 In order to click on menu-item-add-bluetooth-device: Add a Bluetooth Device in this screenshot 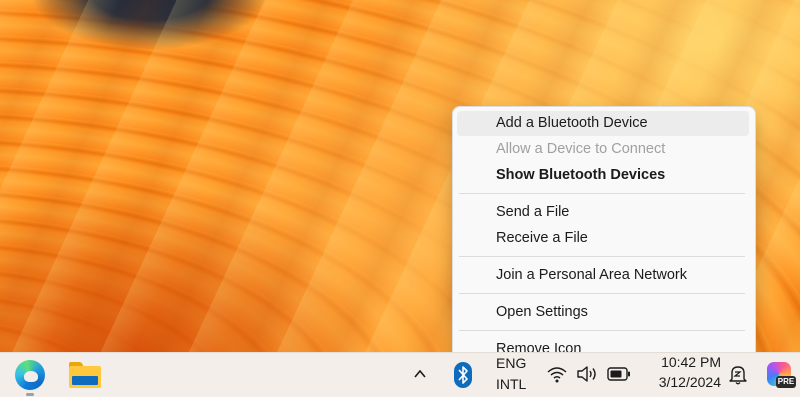, I will do `click(603, 123)`.